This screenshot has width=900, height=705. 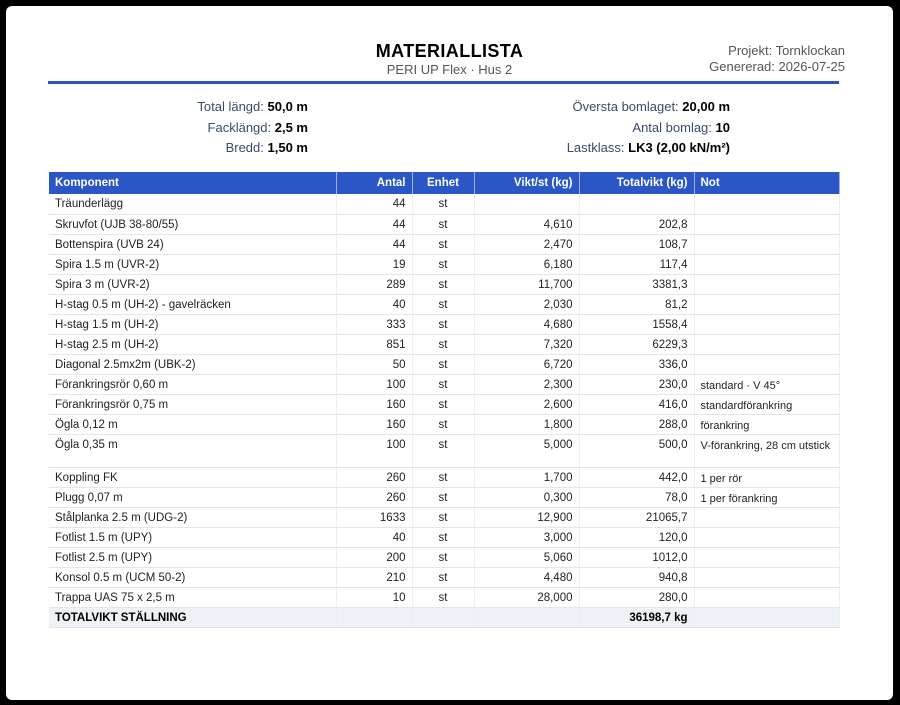 I want to click on cell-component: H-stag 2.5 m (UH-2), so click(x=193, y=344).